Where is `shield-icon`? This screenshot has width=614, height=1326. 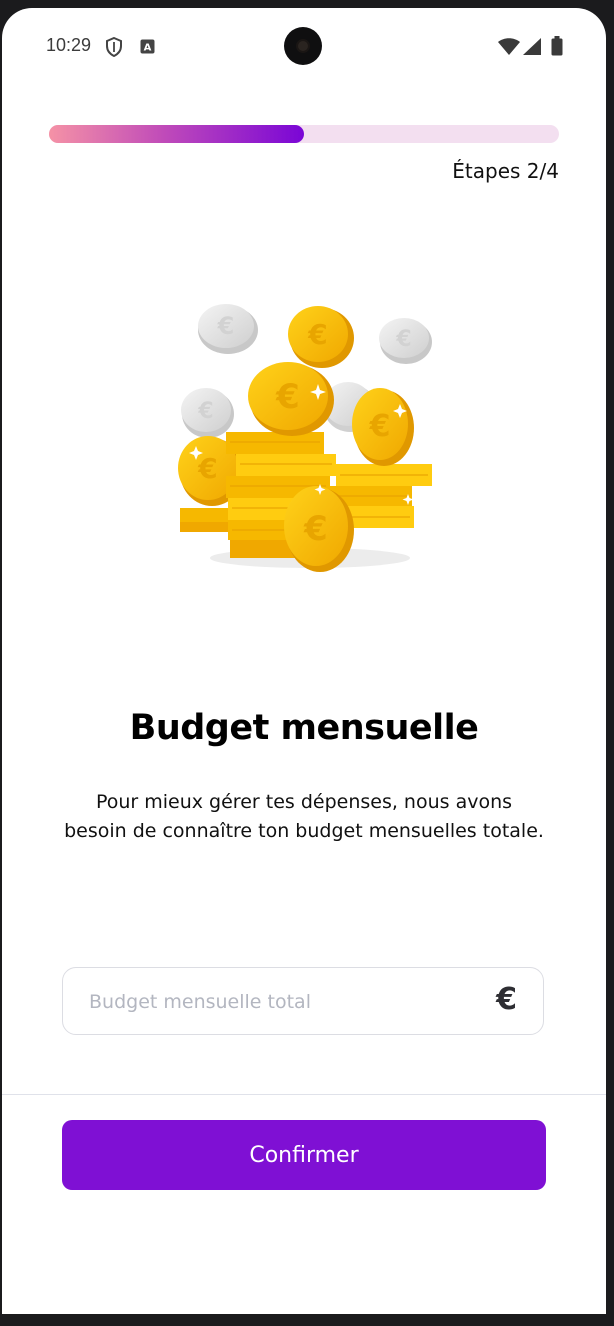 shield-icon is located at coordinates (114, 48).